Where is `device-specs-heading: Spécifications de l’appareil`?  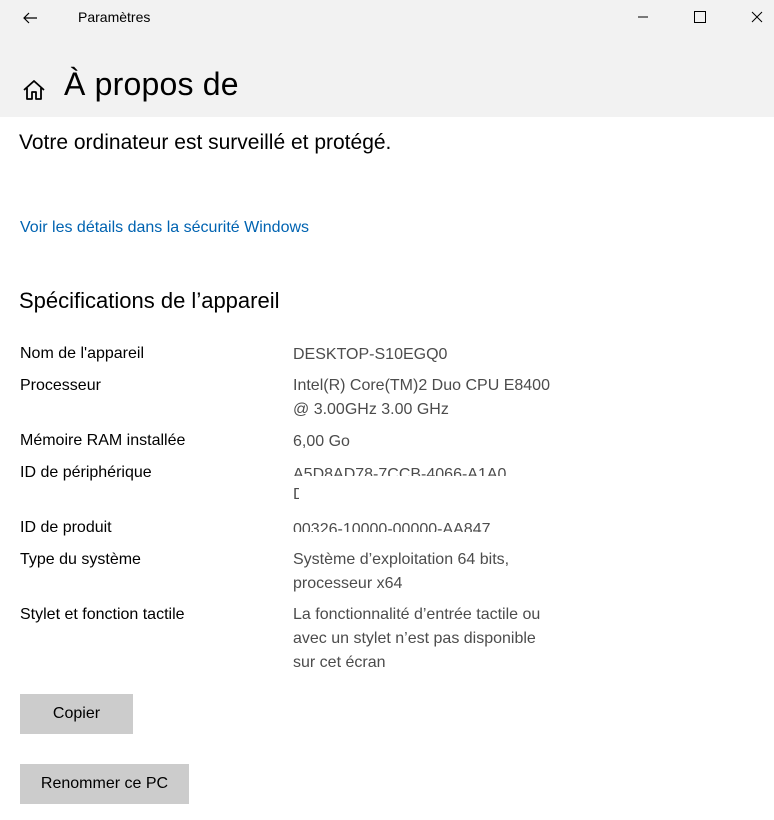
device-specs-heading: Spécifications de l’appareil is located at coordinates (149, 300).